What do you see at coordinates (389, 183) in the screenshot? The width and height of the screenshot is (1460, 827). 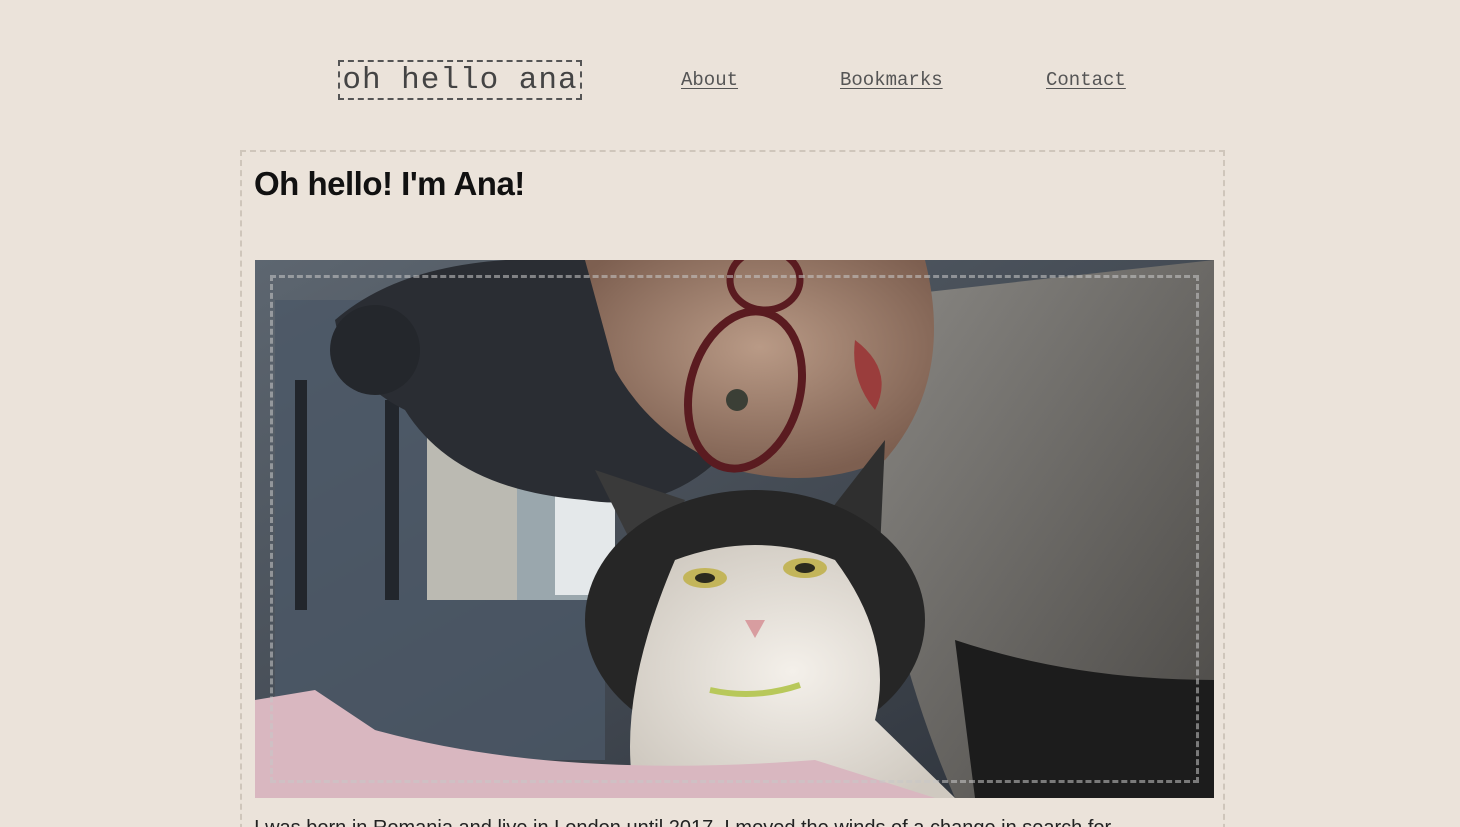 I see `page-title: Oh hello! I'm Ana!` at bounding box center [389, 183].